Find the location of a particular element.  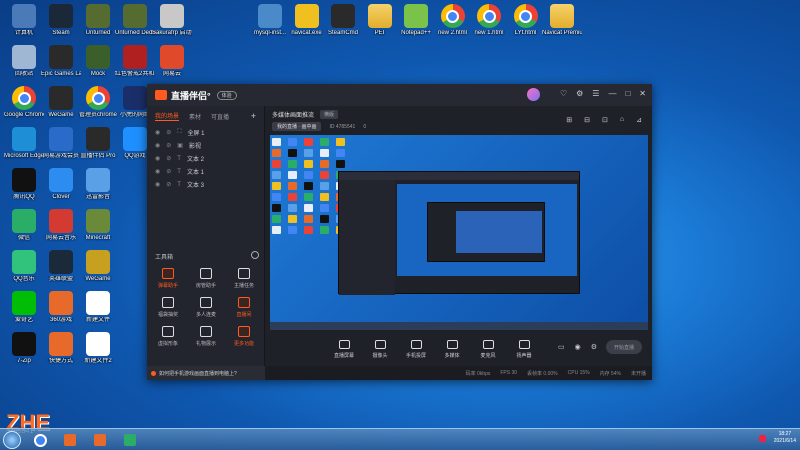

extra-control-icon: ◉ is located at coordinates (578, 347).